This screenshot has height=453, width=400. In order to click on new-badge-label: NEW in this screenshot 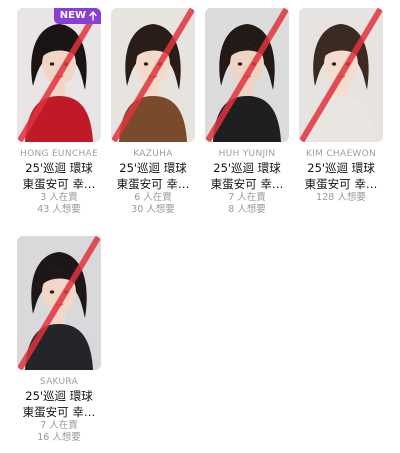, I will do `click(72, 15)`.